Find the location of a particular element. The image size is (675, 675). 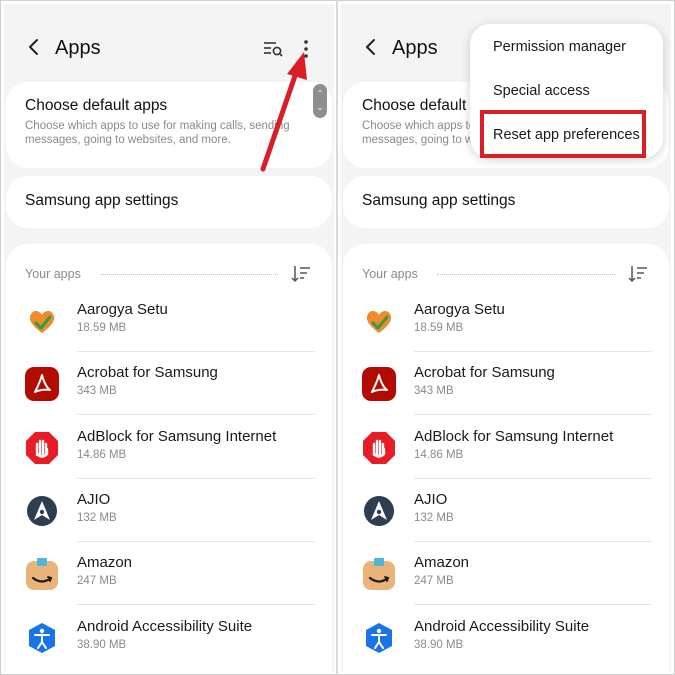

more-options-icon is located at coordinates (306, 49).